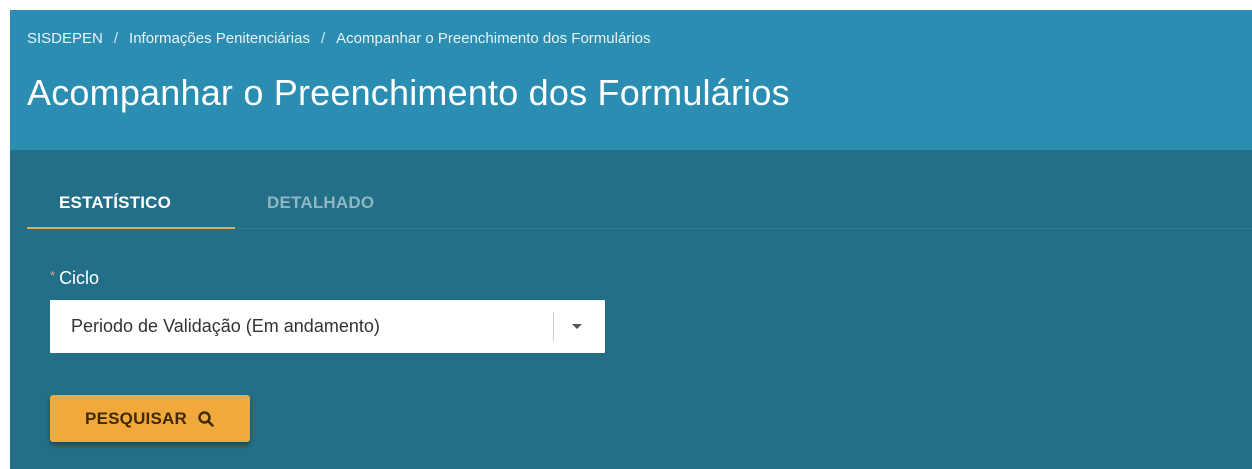 The width and height of the screenshot is (1252, 469). I want to click on ciclo-label-text: Ciclo, so click(79, 278).